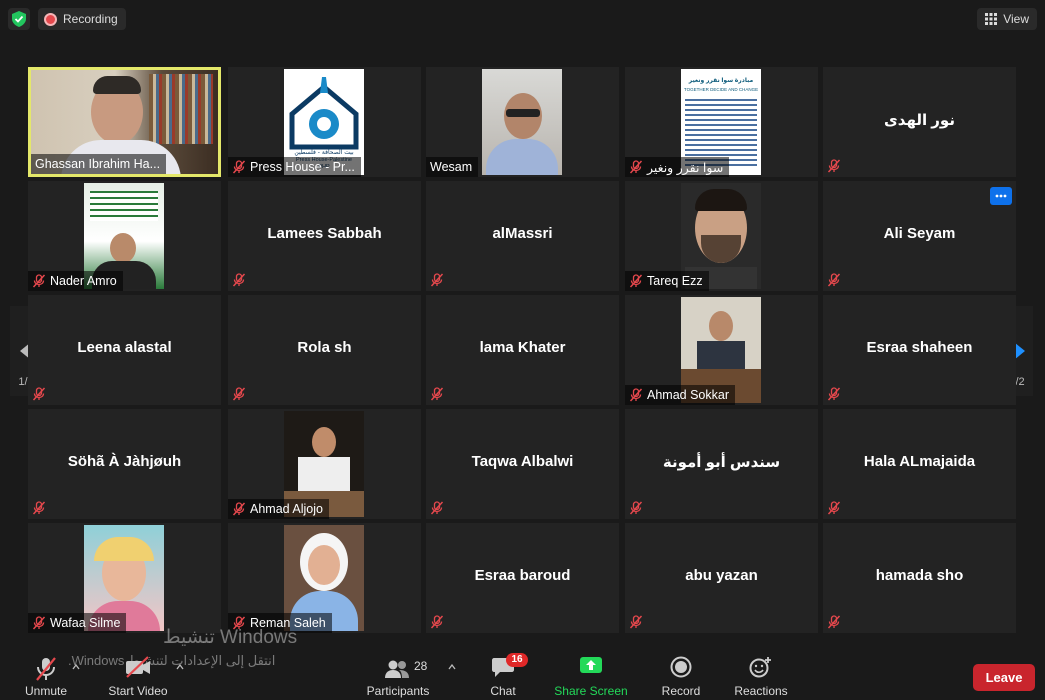 The image size is (1045, 700). What do you see at coordinates (681, 691) in the screenshot?
I see `record-label: Record` at bounding box center [681, 691].